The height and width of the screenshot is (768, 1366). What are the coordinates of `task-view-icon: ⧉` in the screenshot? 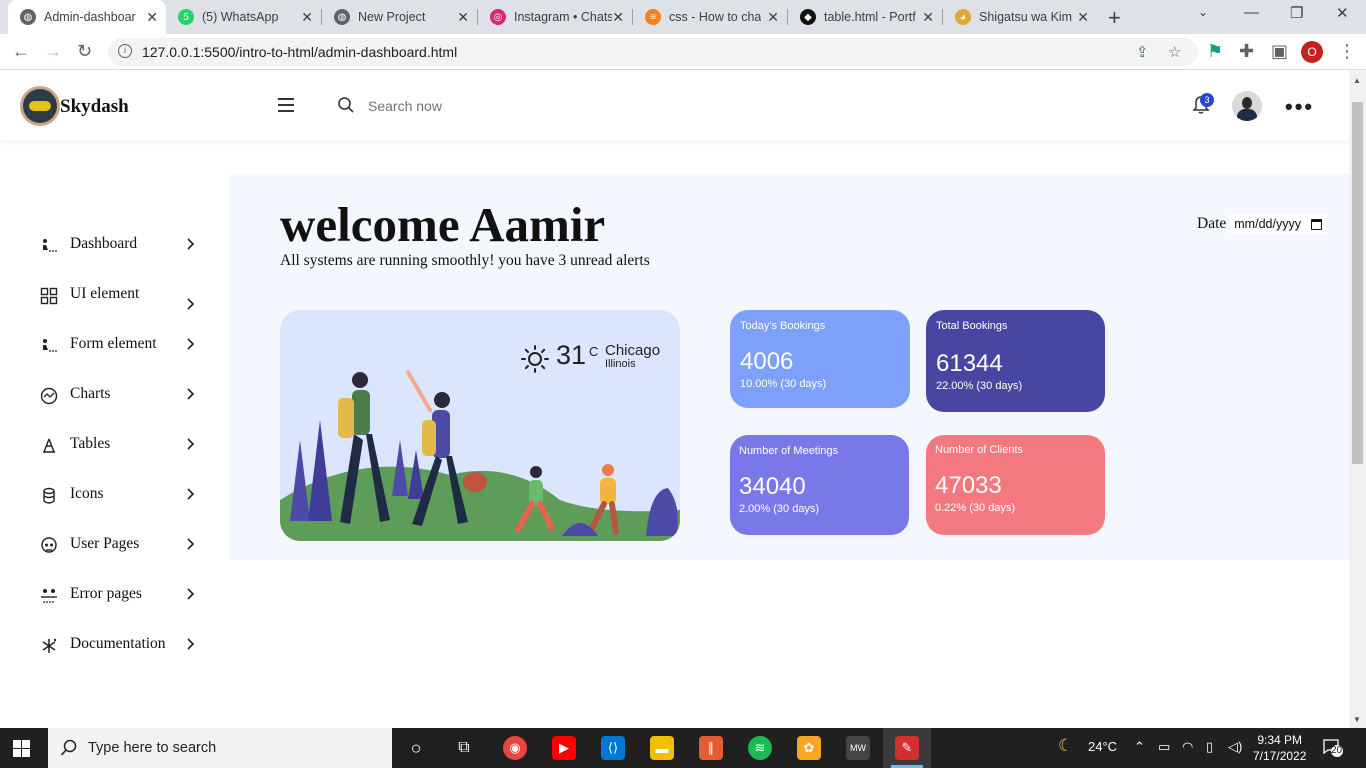 It's located at (464, 748).